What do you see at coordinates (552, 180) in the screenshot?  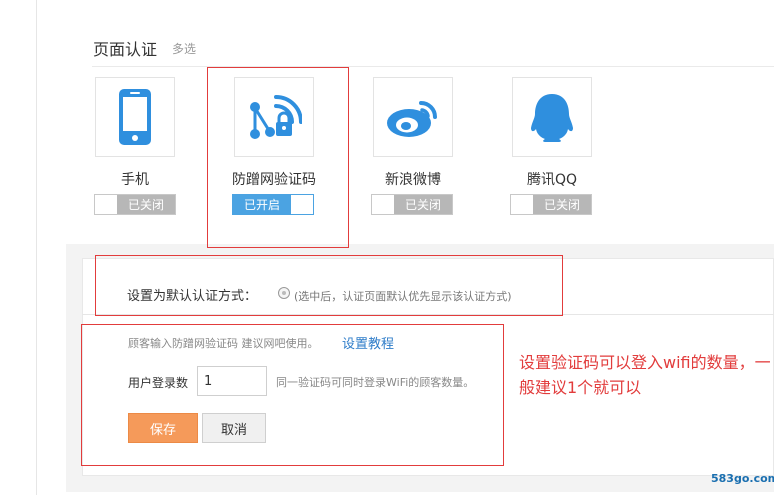 I see `method-label-qq: 腾讯QQ` at bounding box center [552, 180].